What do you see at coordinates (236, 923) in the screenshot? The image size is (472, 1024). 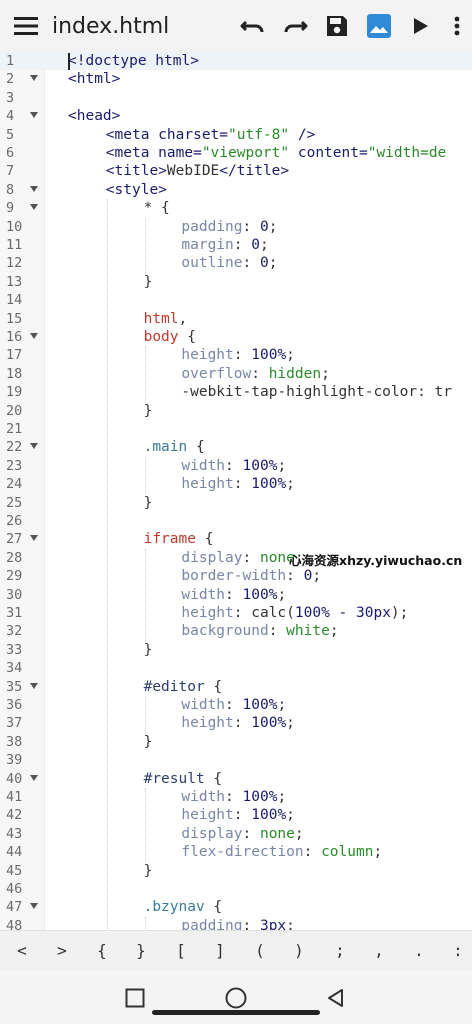 I see `code-line: 48 padding: 3px;` at bounding box center [236, 923].